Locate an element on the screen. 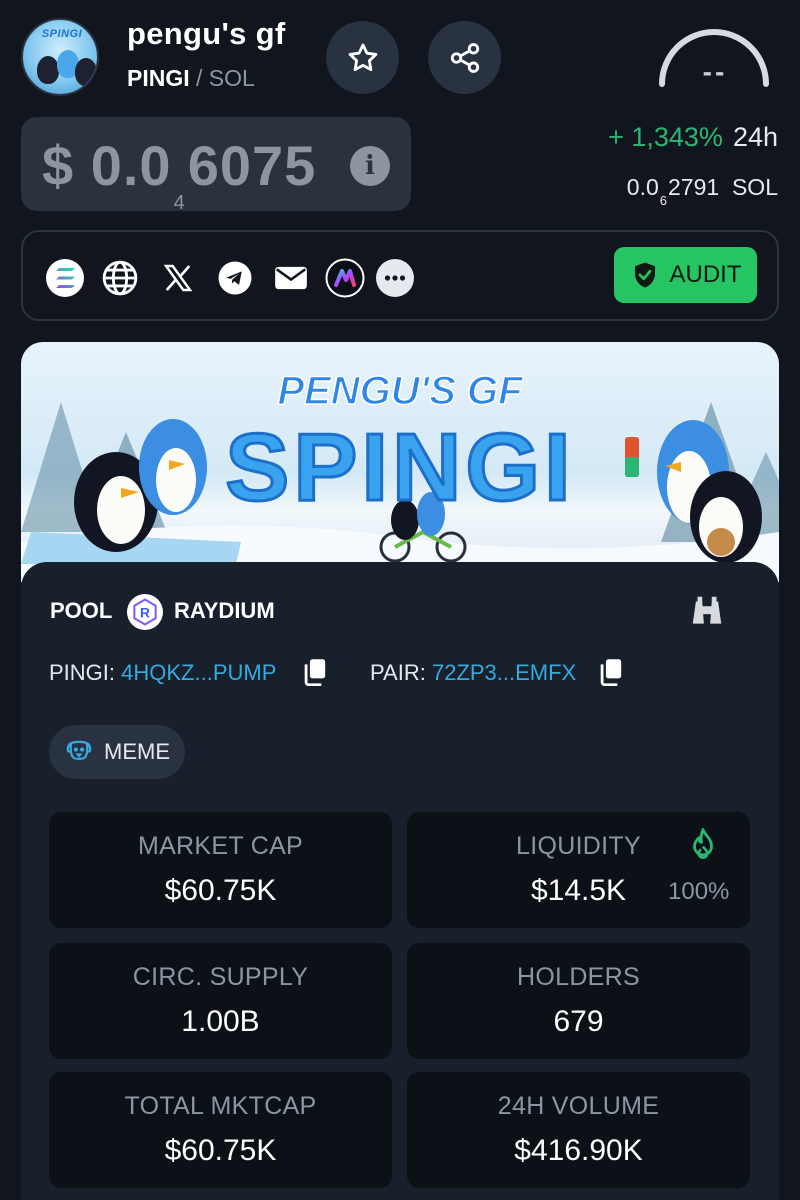  copy-pair-address-button is located at coordinates (611, 674).